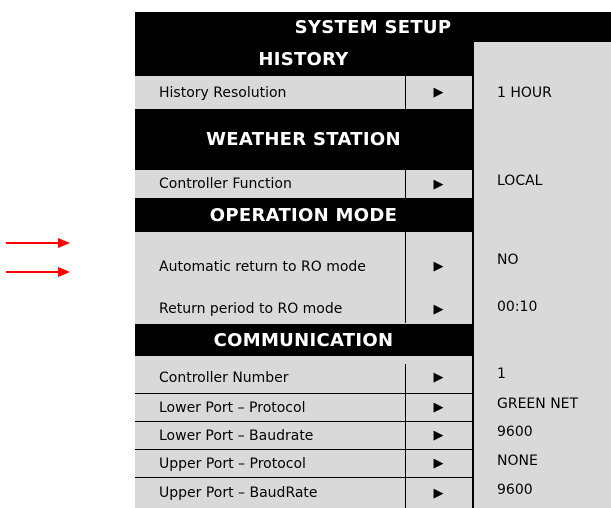 This screenshot has width=611, height=508. I want to click on setting-label: History Resolution, so click(223, 92).